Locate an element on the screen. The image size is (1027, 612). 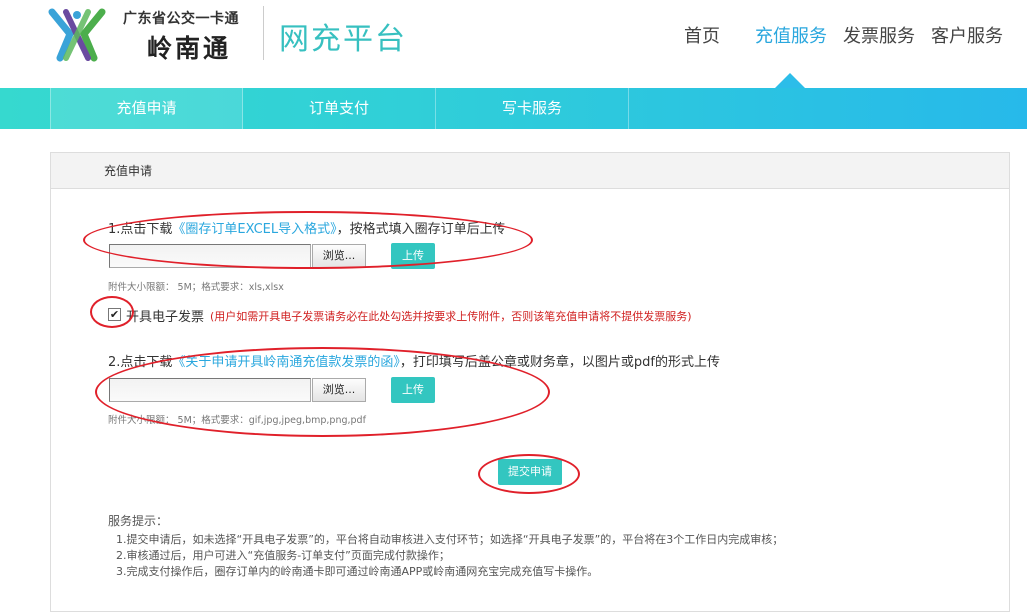
nav-invoice-service: 发票服务 is located at coordinates (879, 35).